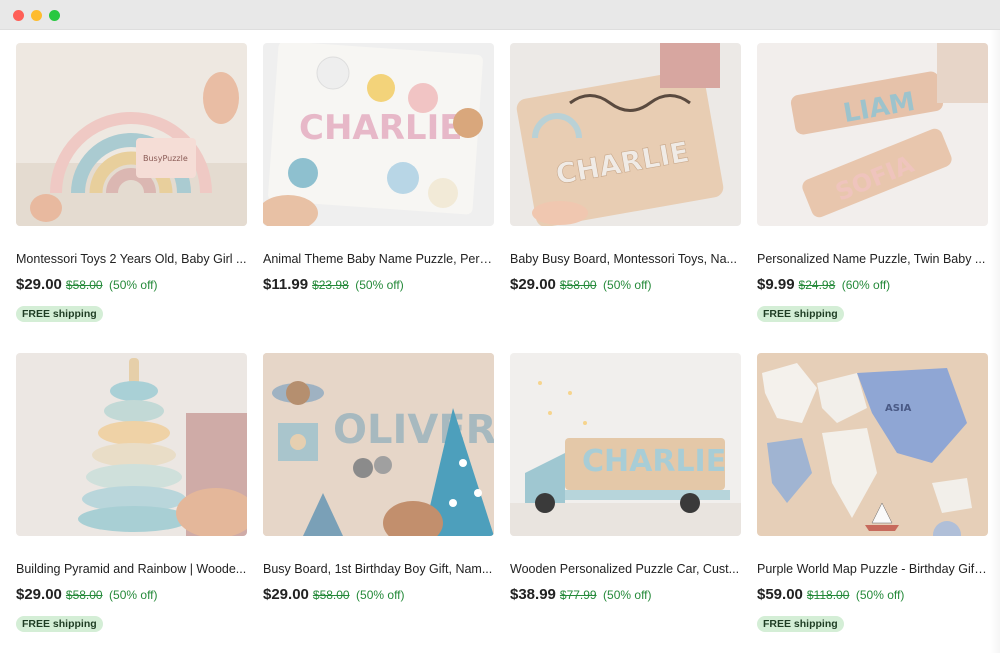 The height and width of the screenshot is (653, 1000). Describe the element at coordinates (131, 134) in the screenshot. I see `product-image: BusyPuzzle` at that location.